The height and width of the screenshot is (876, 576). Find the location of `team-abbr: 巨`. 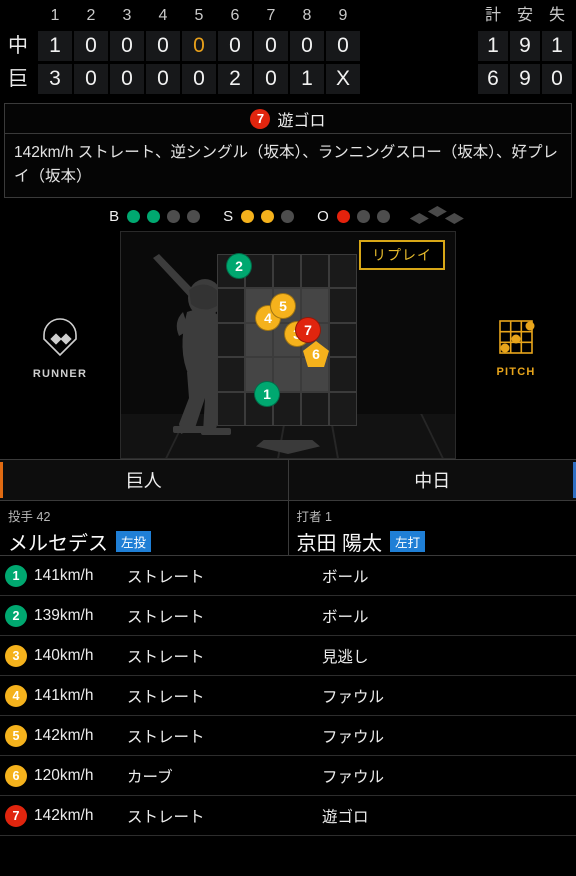

team-abbr: 巨 is located at coordinates (18, 79).